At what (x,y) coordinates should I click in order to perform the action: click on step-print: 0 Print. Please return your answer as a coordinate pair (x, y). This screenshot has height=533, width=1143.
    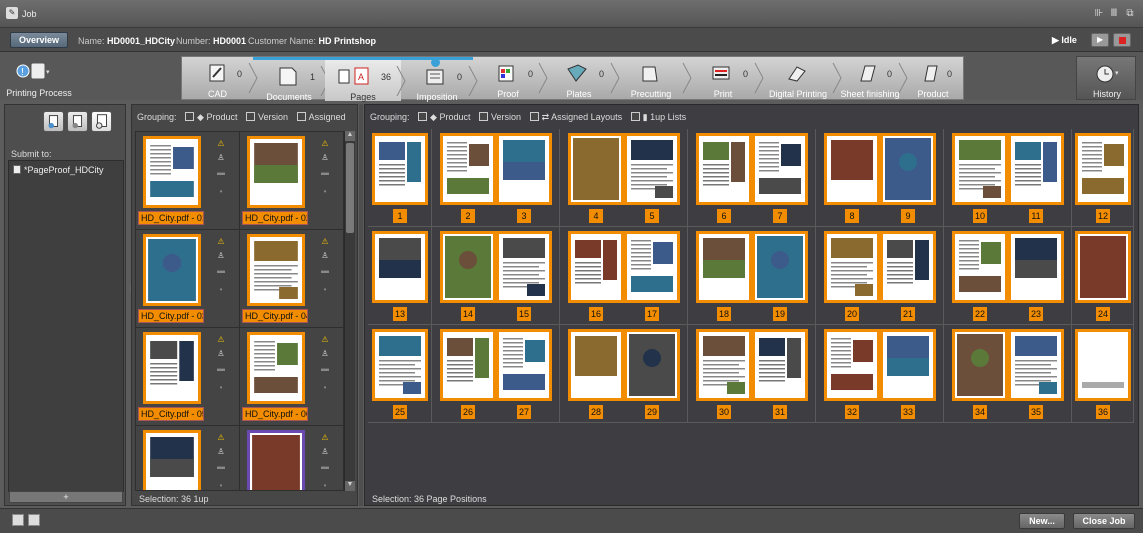
    Looking at the image, I should click on (725, 79).